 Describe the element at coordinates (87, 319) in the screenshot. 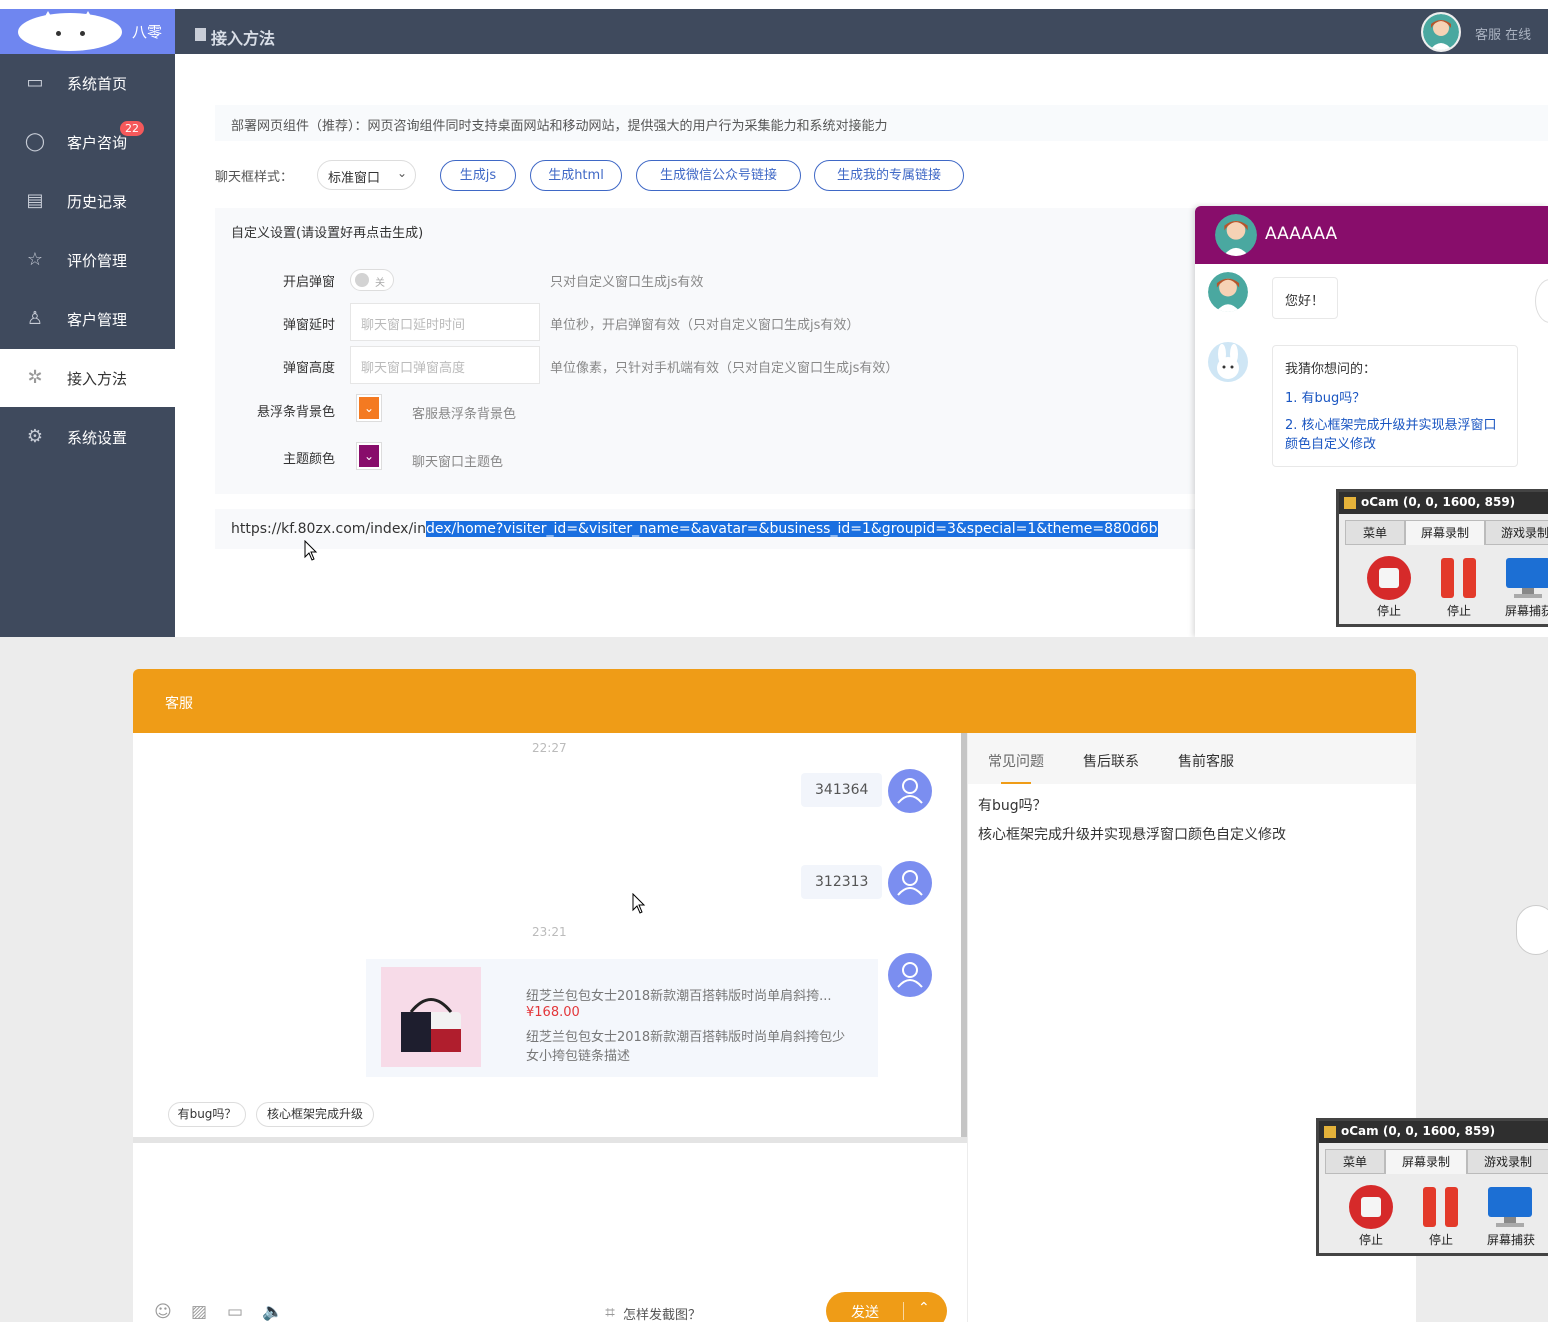

I see `sidebar-item-customers: ♙ 客户管理` at that location.